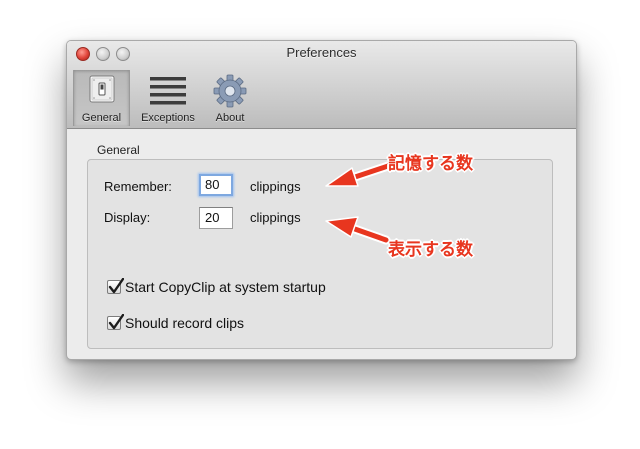 The width and height of the screenshot is (640, 449). I want to click on remember-annotation: 記憶する数, so click(430, 164).